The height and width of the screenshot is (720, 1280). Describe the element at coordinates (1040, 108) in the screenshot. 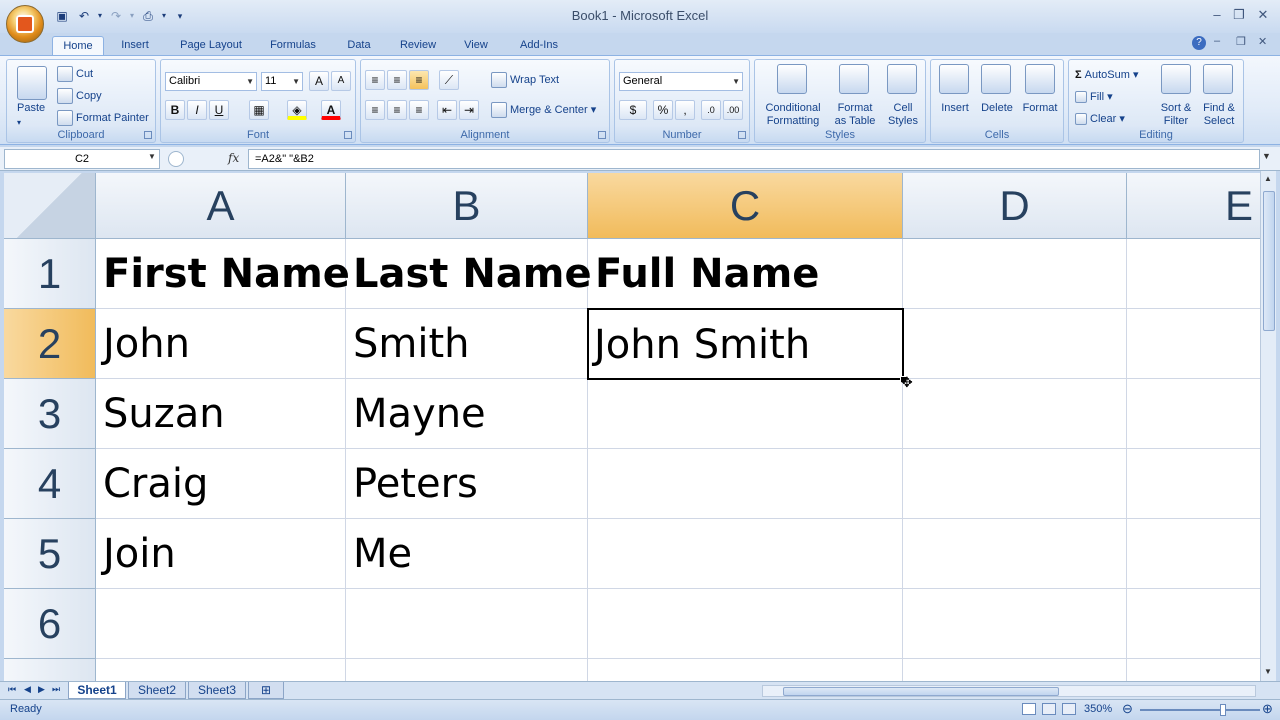

I see `format-cells-button: Format` at that location.